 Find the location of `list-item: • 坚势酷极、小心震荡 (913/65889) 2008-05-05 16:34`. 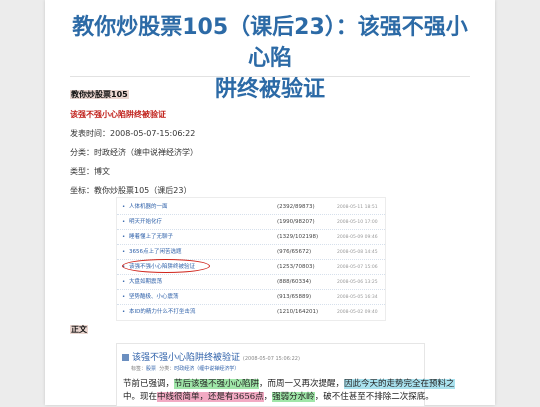

list-item: • 坚势酷极、小心震荡 (913/65889) 2008-05-05 16:34 is located at coordinates (251, 298).